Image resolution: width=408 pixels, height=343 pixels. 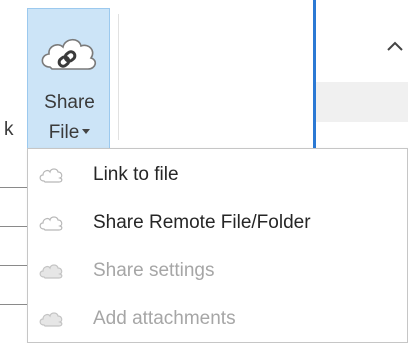 I want to click on menu-item-link-to-file: Link to file, so click(x=217, y=175).